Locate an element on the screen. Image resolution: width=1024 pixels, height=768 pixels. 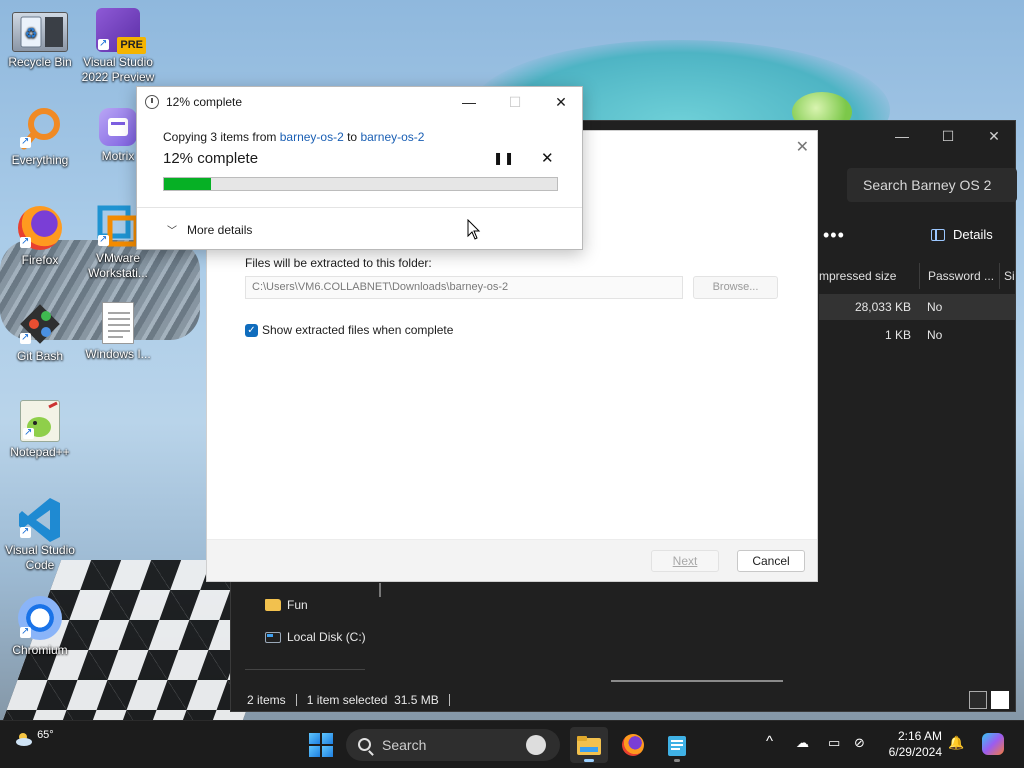
more-details-toggle: ﹀ More details is located at coordinates (210, 230).